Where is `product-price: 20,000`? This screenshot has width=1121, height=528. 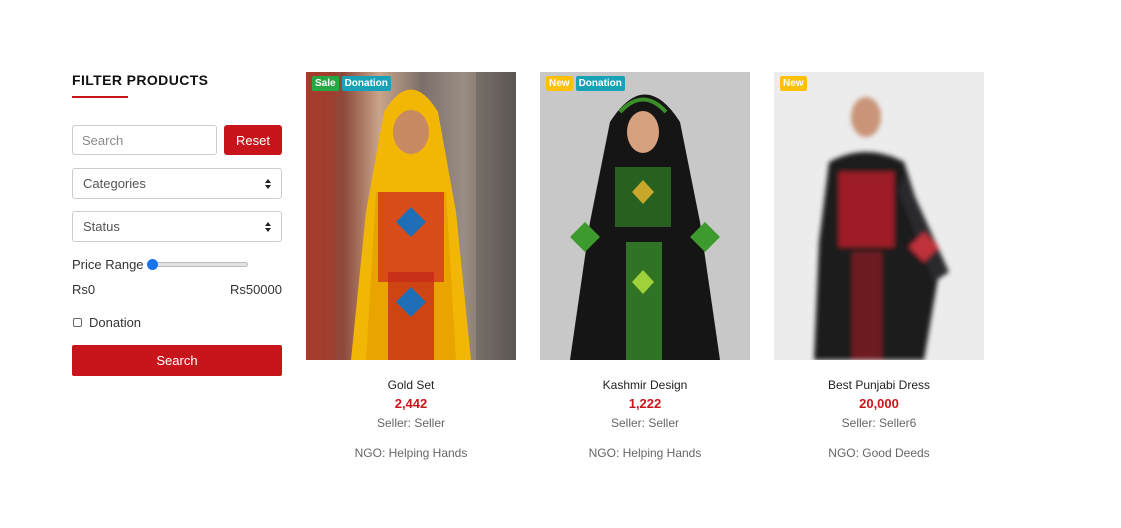
product-price: 20,000 is located at coordinates (879, 403).